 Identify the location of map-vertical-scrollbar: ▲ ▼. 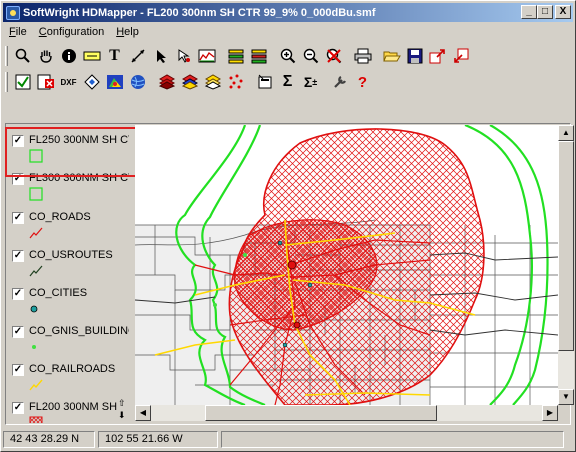
(566, 265).